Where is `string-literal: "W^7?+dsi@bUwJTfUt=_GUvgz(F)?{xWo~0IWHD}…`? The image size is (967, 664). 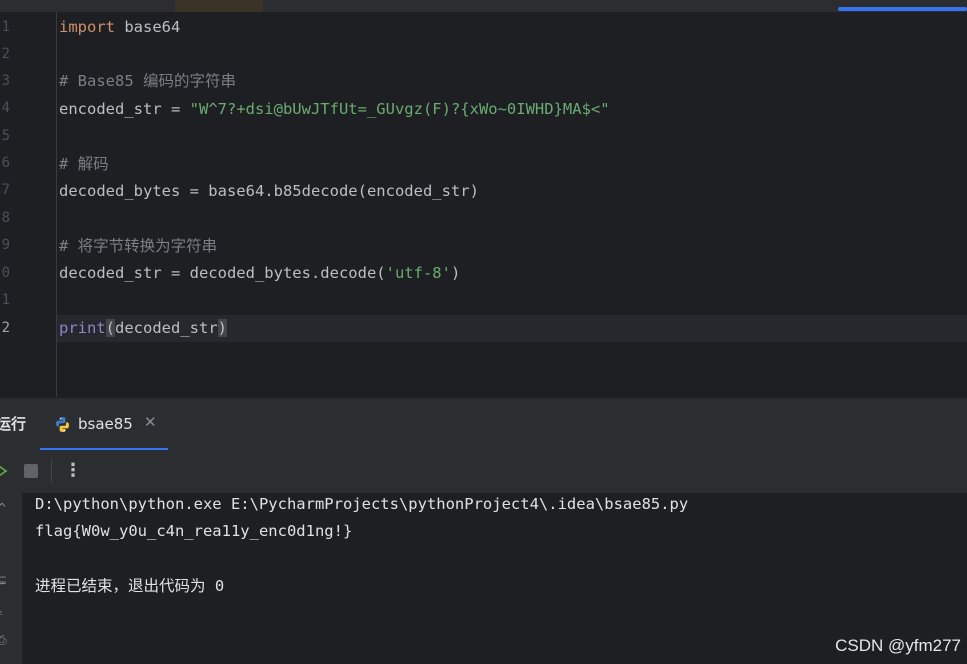 string-literal: "W^7?+dsi@bUwJTfUt=_GUvgz(F)?{xWo~0IWHD}… is located at coordinates (399, 109).